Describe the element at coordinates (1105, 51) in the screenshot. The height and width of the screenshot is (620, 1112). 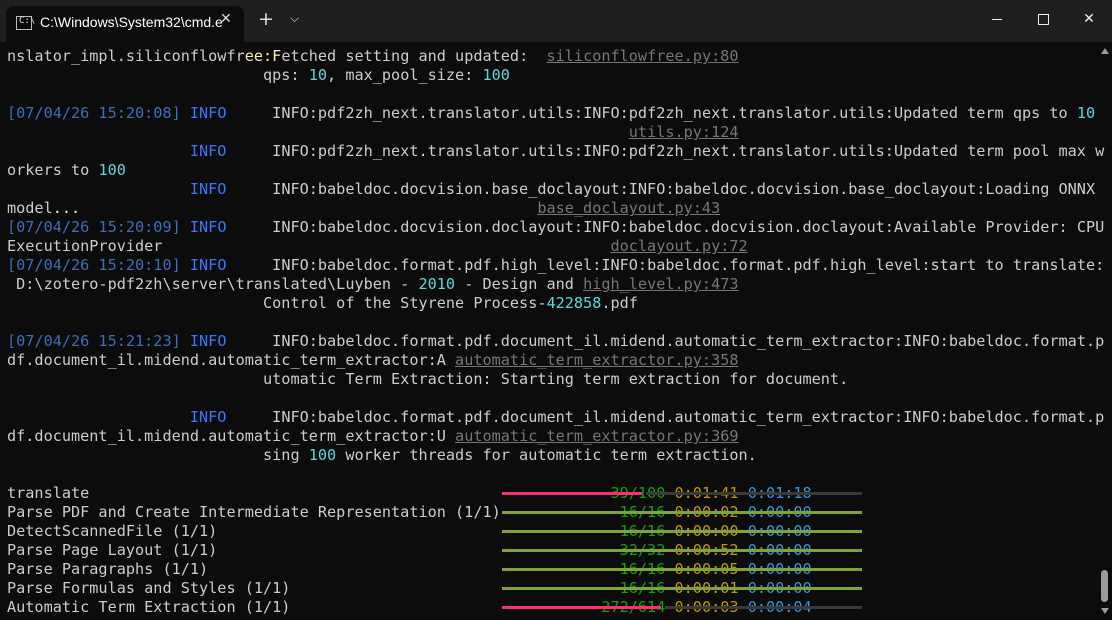
I see `scroll-up-icon` at that location.